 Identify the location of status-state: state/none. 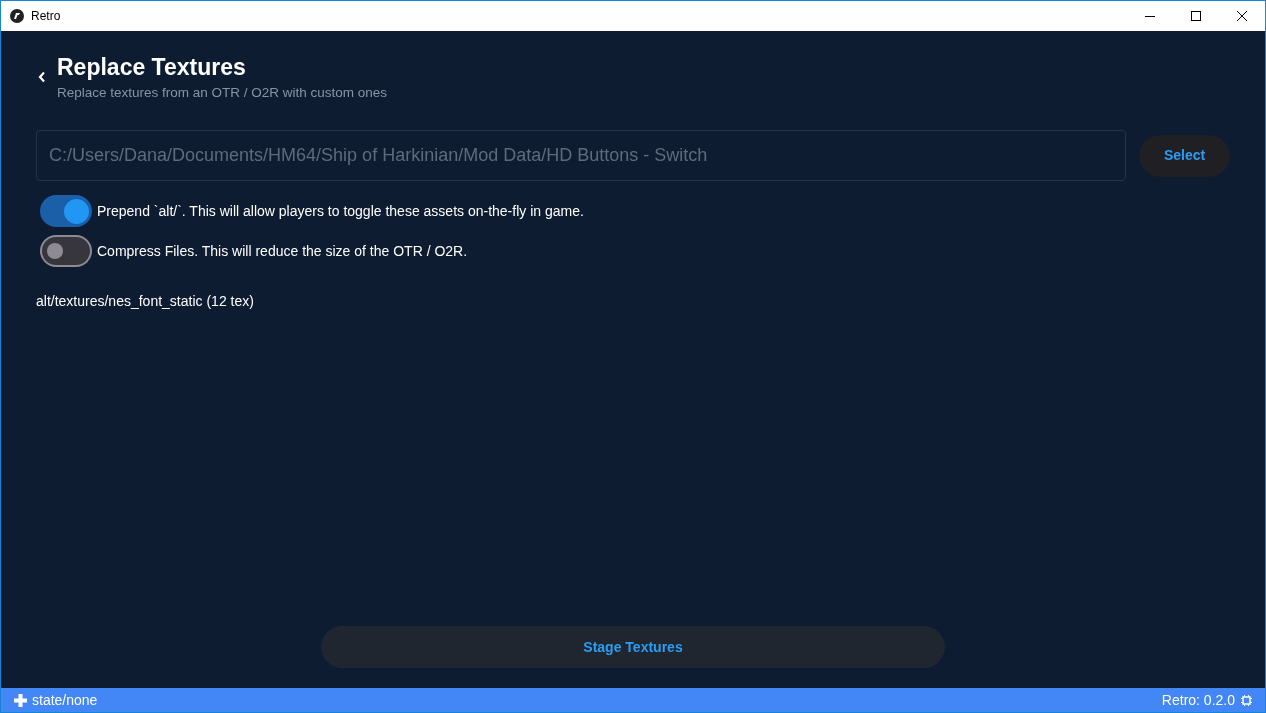
(65, 700).